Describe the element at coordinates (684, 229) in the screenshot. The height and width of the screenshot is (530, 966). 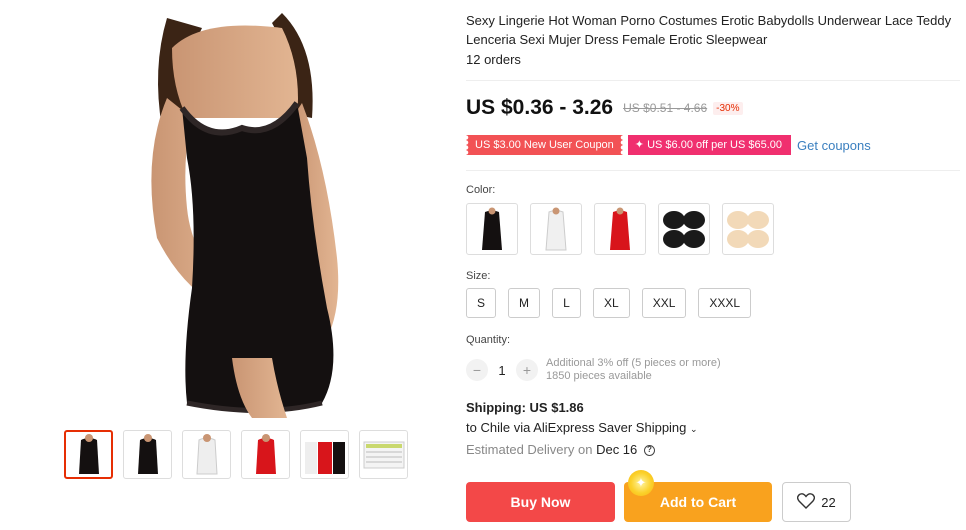
I see `color-swatch-black-pads` at that location.